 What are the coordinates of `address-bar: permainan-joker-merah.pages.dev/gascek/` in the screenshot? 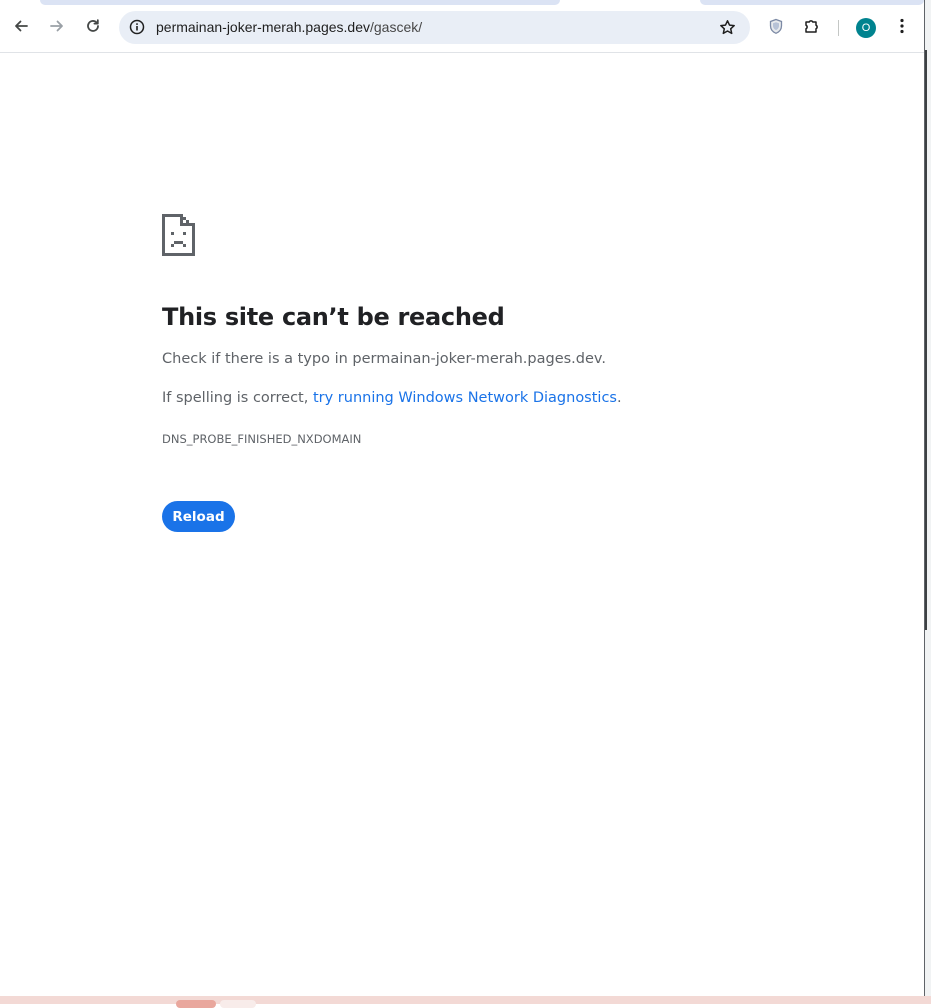 It's located at (434, 27).